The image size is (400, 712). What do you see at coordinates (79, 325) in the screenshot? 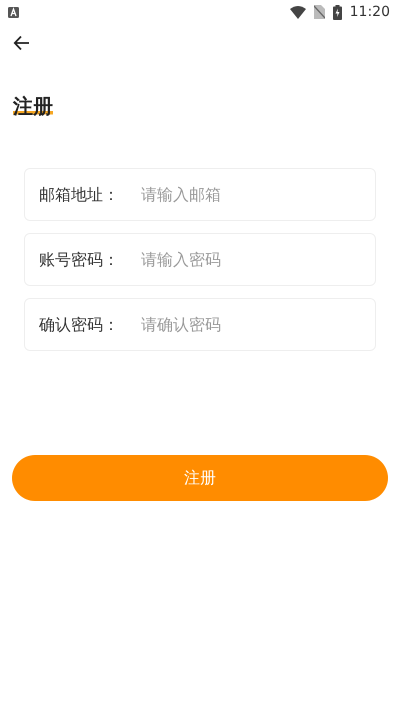
I see `field-label: 确认密码：` at bounding box center [79, 325].